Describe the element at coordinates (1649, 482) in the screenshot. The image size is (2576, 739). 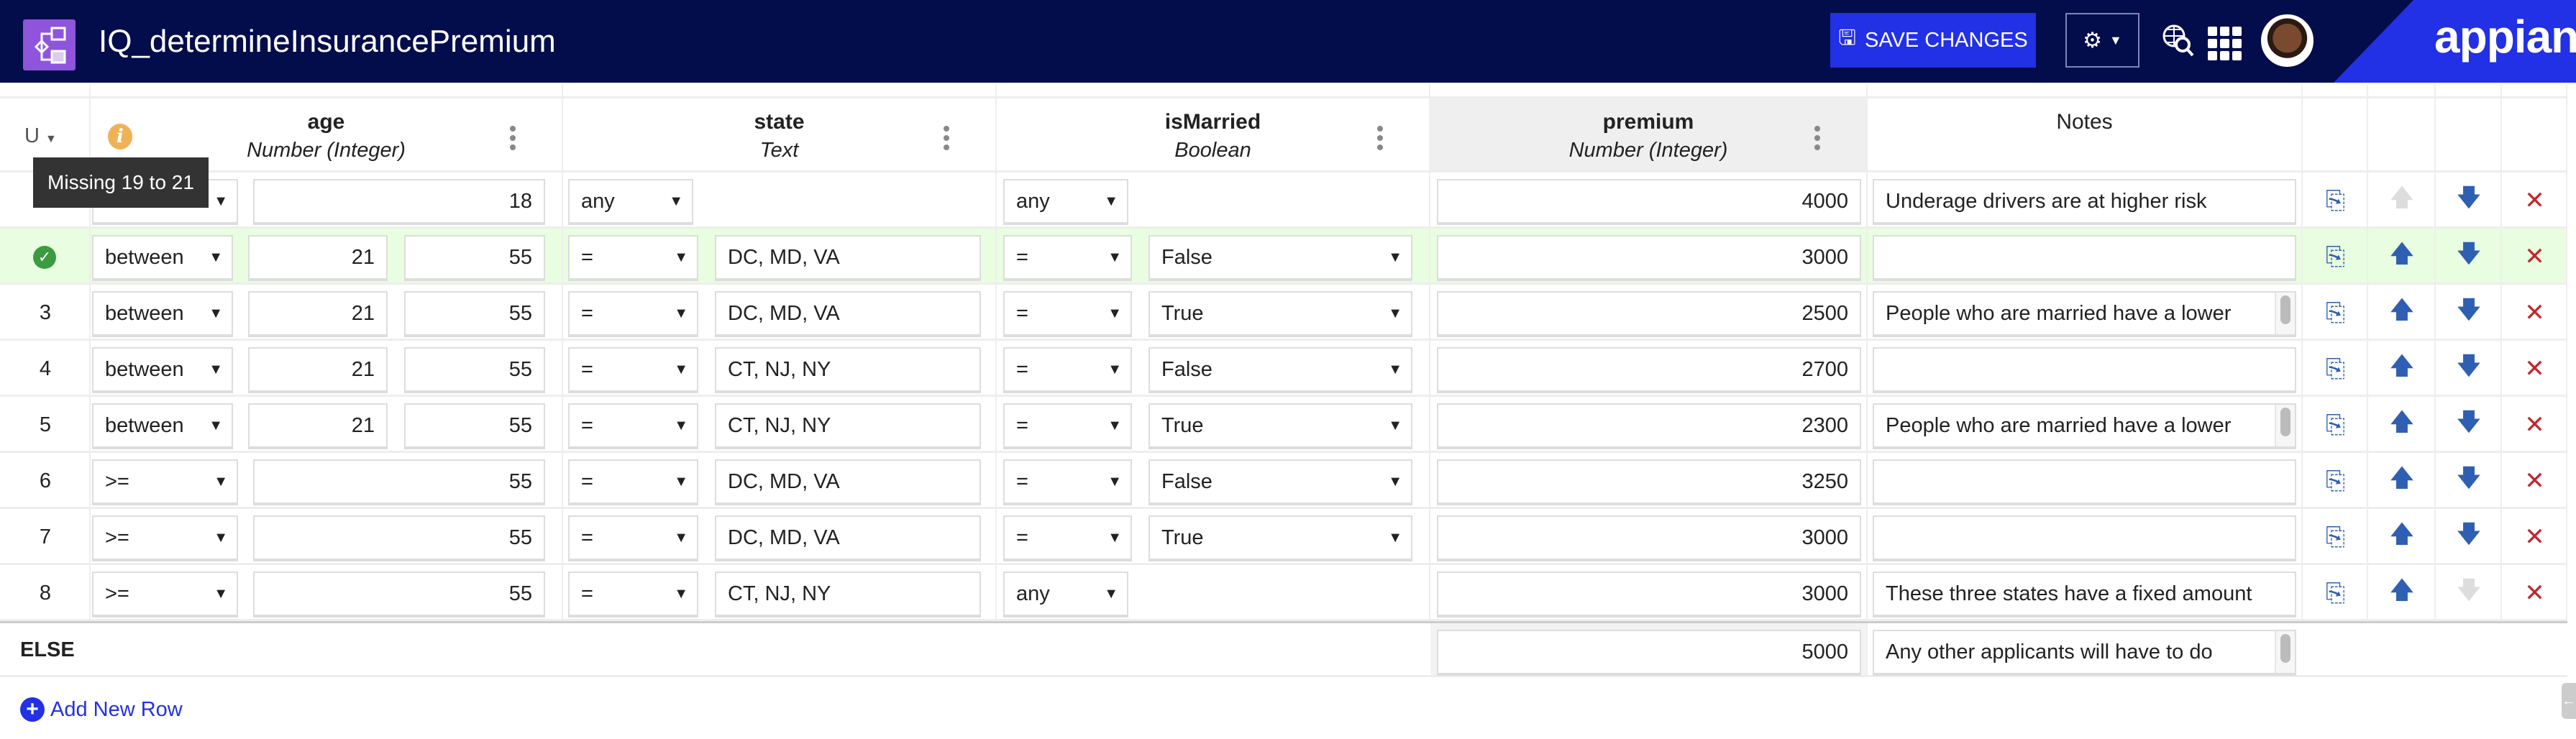
I see `premium-input: 3250` at that location.